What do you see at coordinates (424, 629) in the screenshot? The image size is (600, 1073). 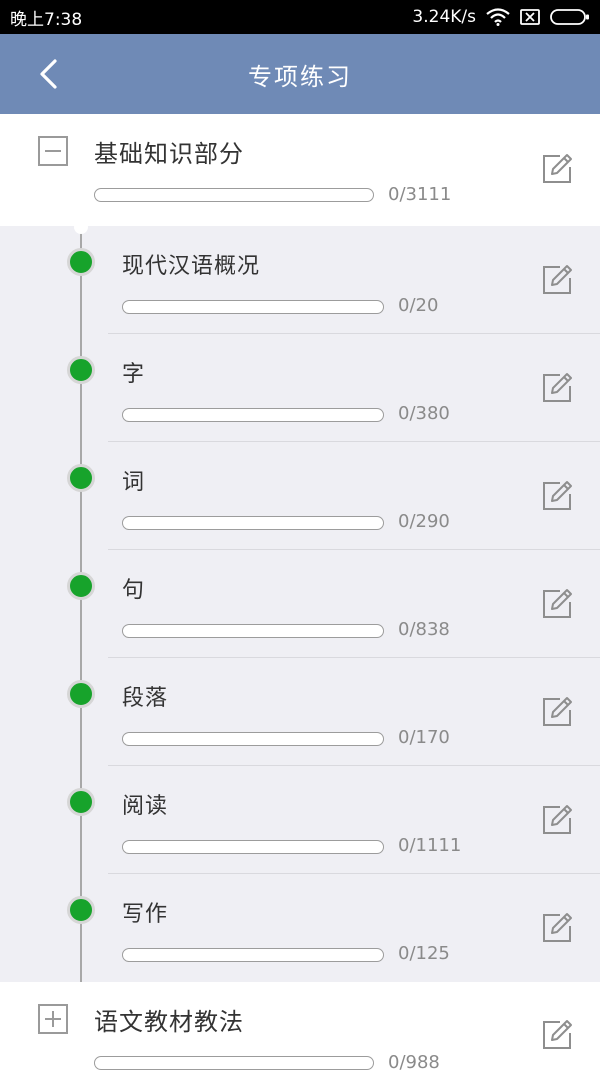 I see `progress-count: 0/838` at bounding box center [424, 629].